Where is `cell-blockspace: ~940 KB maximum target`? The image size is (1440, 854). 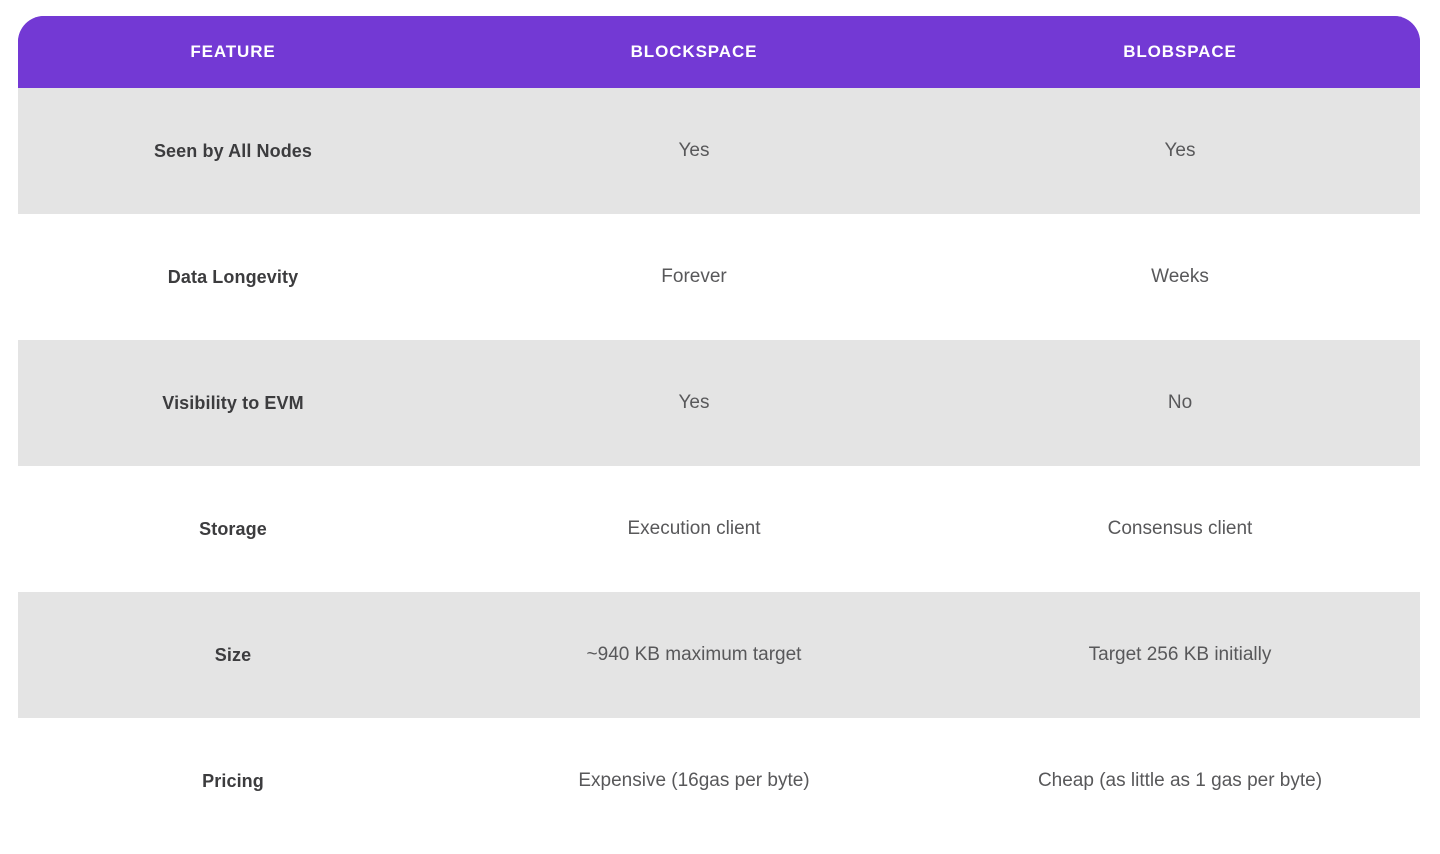 cell-blockspace: ~940 KB maximum target is located at coordinates (694, 655).